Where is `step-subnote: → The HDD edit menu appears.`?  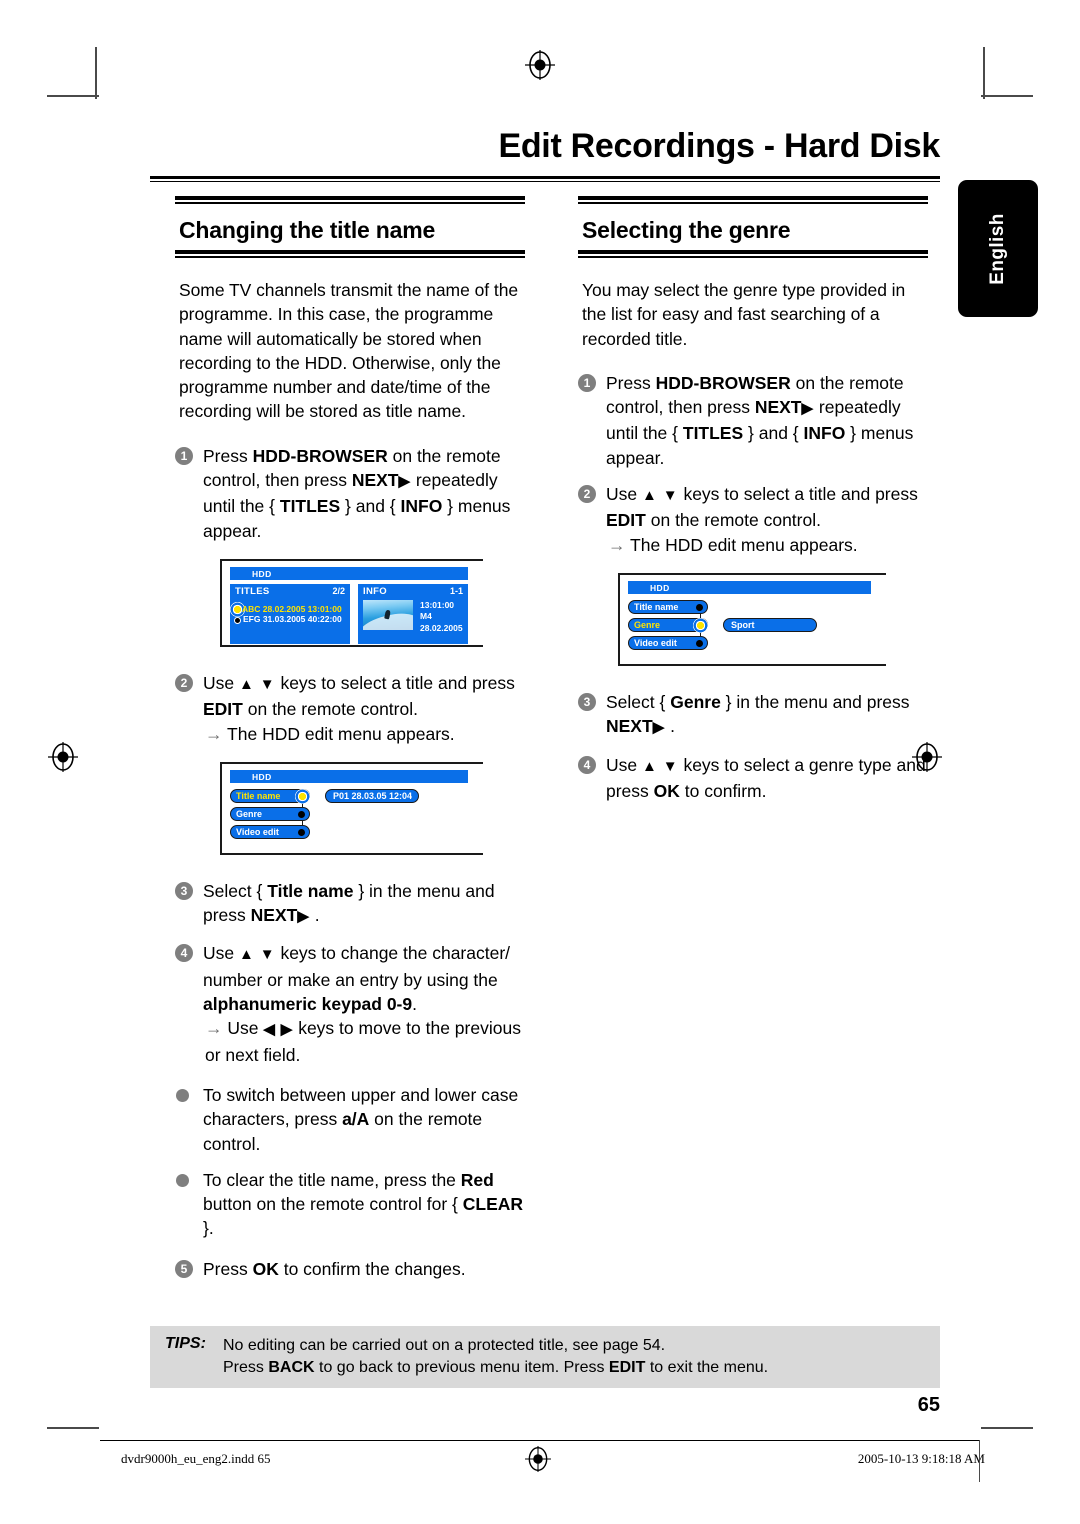 step-subnote: → The HDD edit menu appears. is located at coordinates (364, 734).